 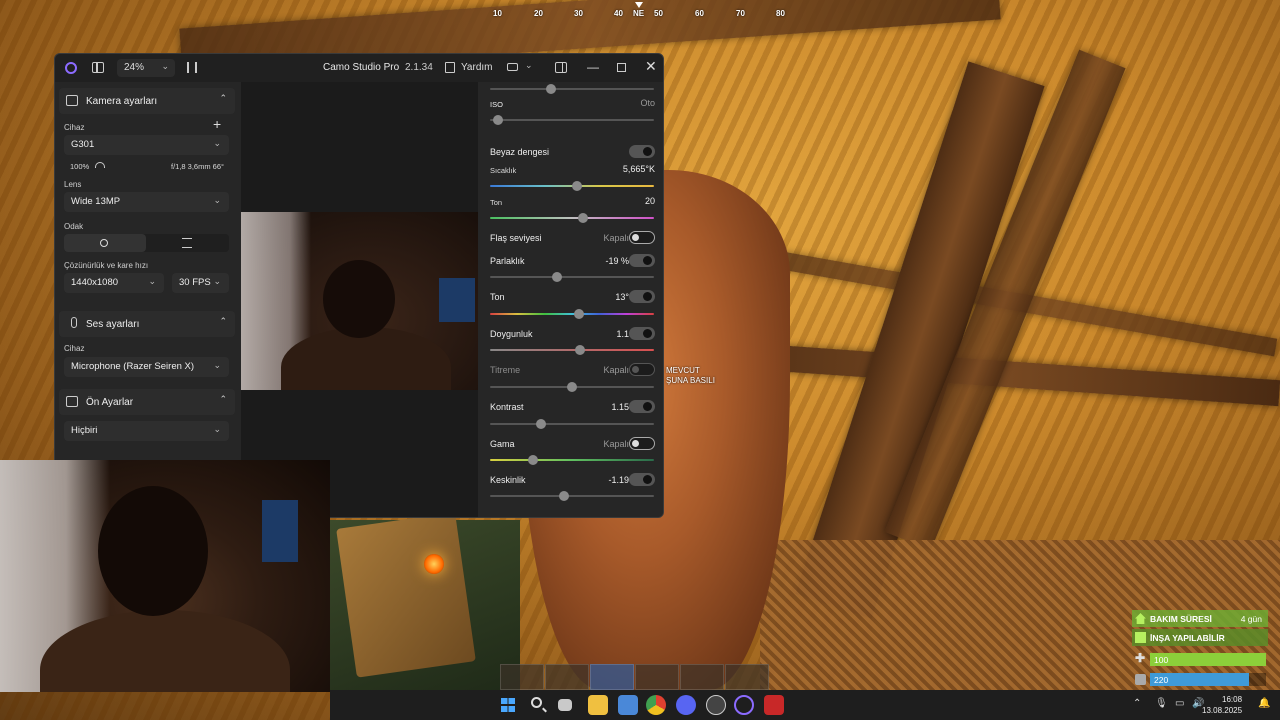 What do you see at coordinates (73, 184) in the screenshot?
I see `lens-label: Lens` at bounding box center [73, 184].